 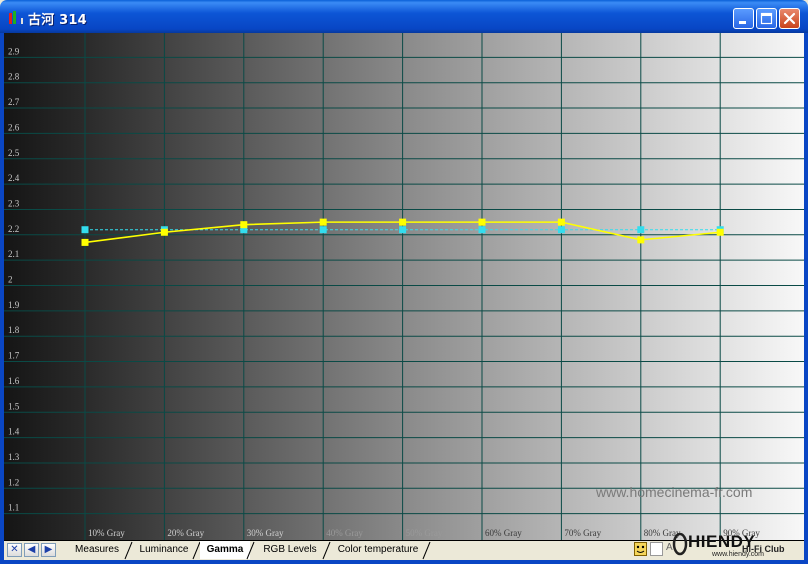 What do you see at coordinates (97, 550) in the screenshot?
I see `tab-measures: Measures` at bounding box center [97, 550].